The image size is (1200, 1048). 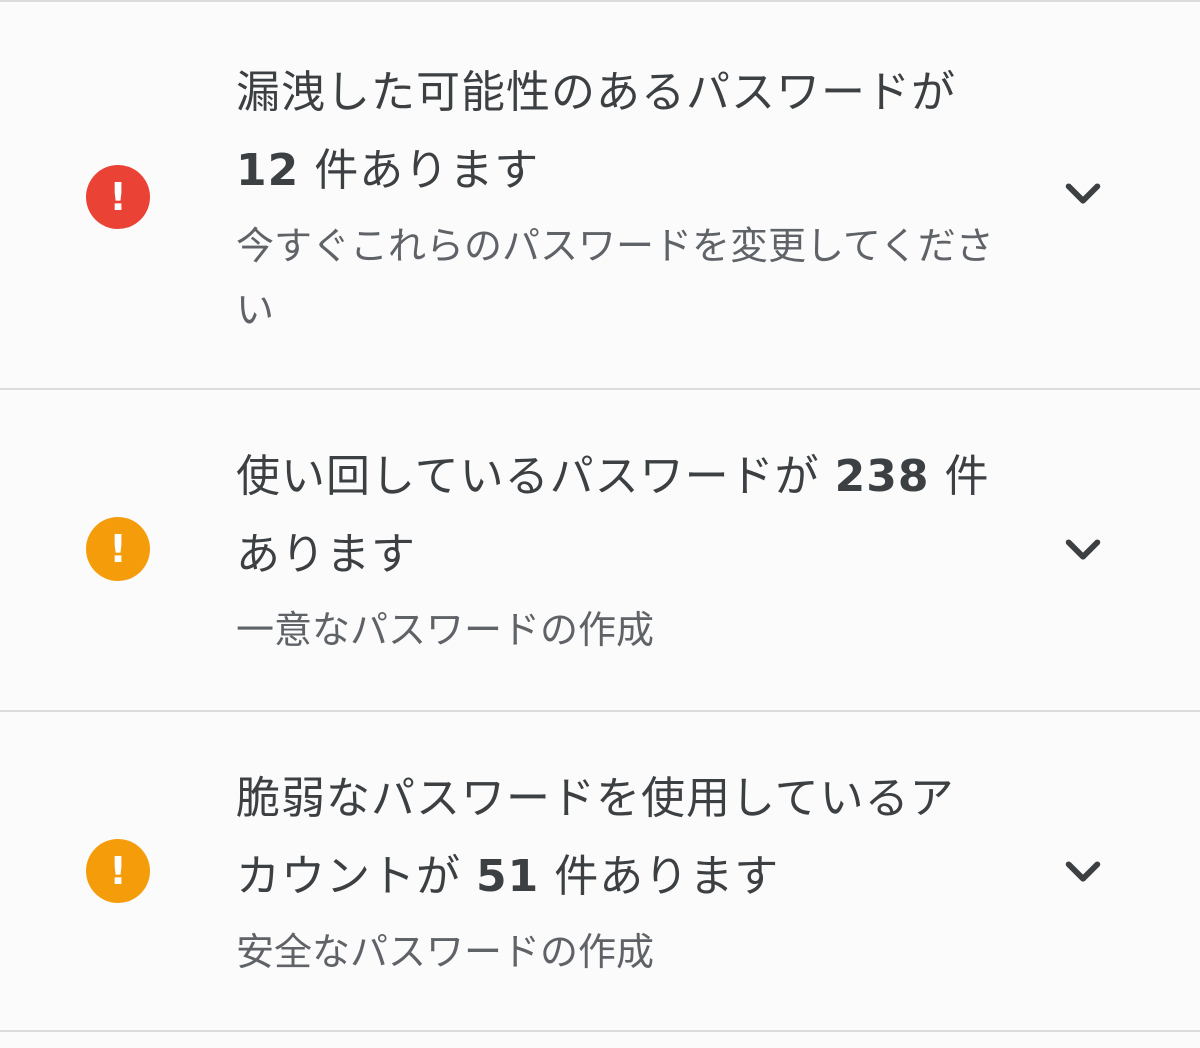 What do you see at coordinates (595, 837) in the screenshot?
I see `item-title: 脆弱なパスワードを使用しているアカウントが 51 件あります` at bounding box center [595, 837].